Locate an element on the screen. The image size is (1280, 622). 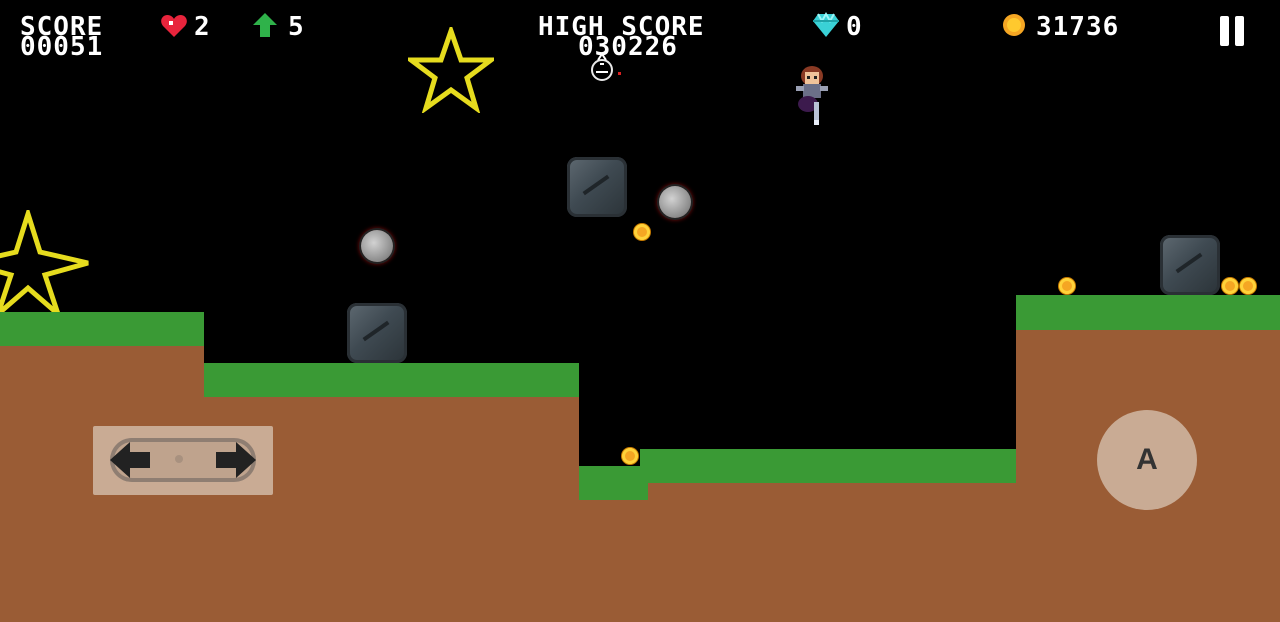
score-value: 00051 is located at coordinates (62, 47).